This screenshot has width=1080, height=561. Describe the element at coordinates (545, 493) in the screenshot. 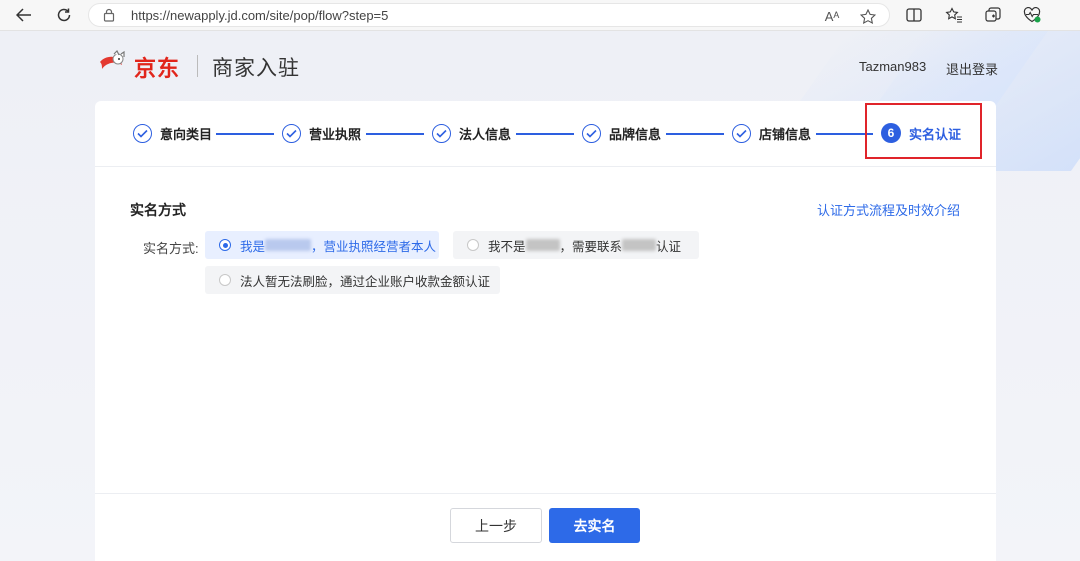

I see `footer-divider` at that location.